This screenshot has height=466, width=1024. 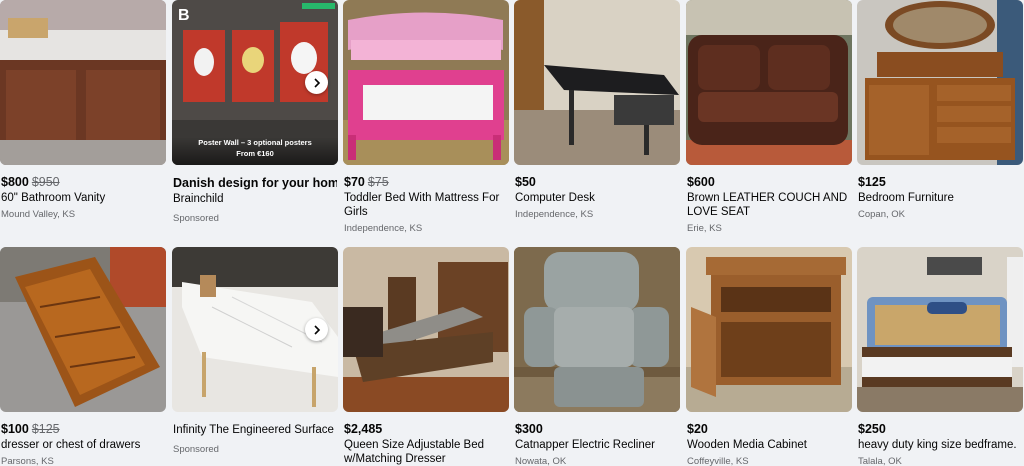 What do you see at coordinates (71, 445) in the screenshot?
I see `listing-title: dresser or chest of drawers` at bounding box center [71, 445].